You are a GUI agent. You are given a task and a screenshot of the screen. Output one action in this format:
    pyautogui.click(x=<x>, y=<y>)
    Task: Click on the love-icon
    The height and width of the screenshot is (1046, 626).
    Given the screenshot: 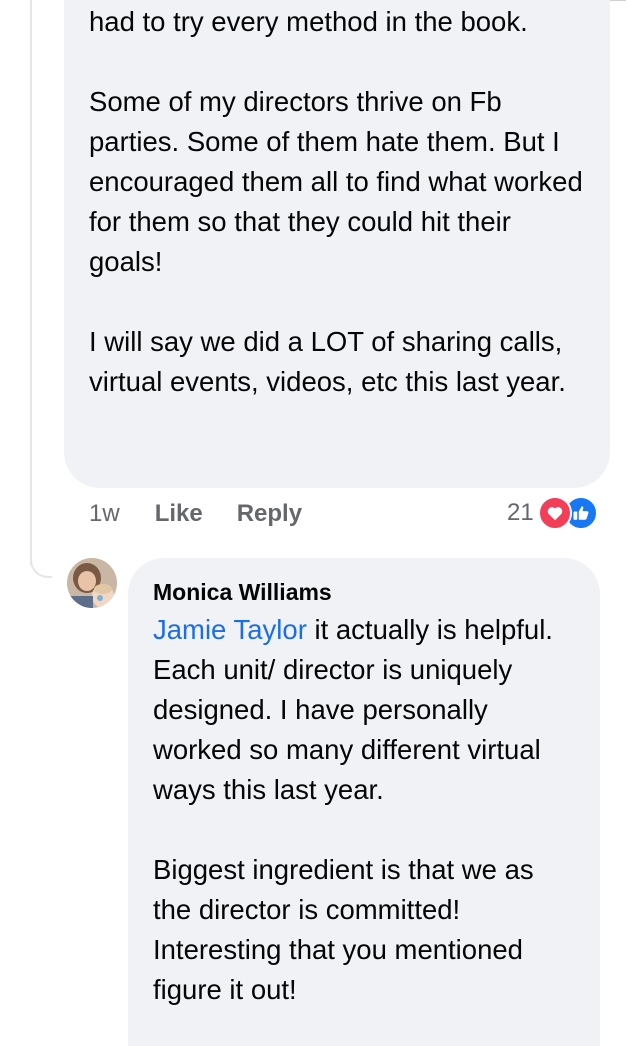 What is the action you would take?
    pyautogui.click(x=554, y=513)
    